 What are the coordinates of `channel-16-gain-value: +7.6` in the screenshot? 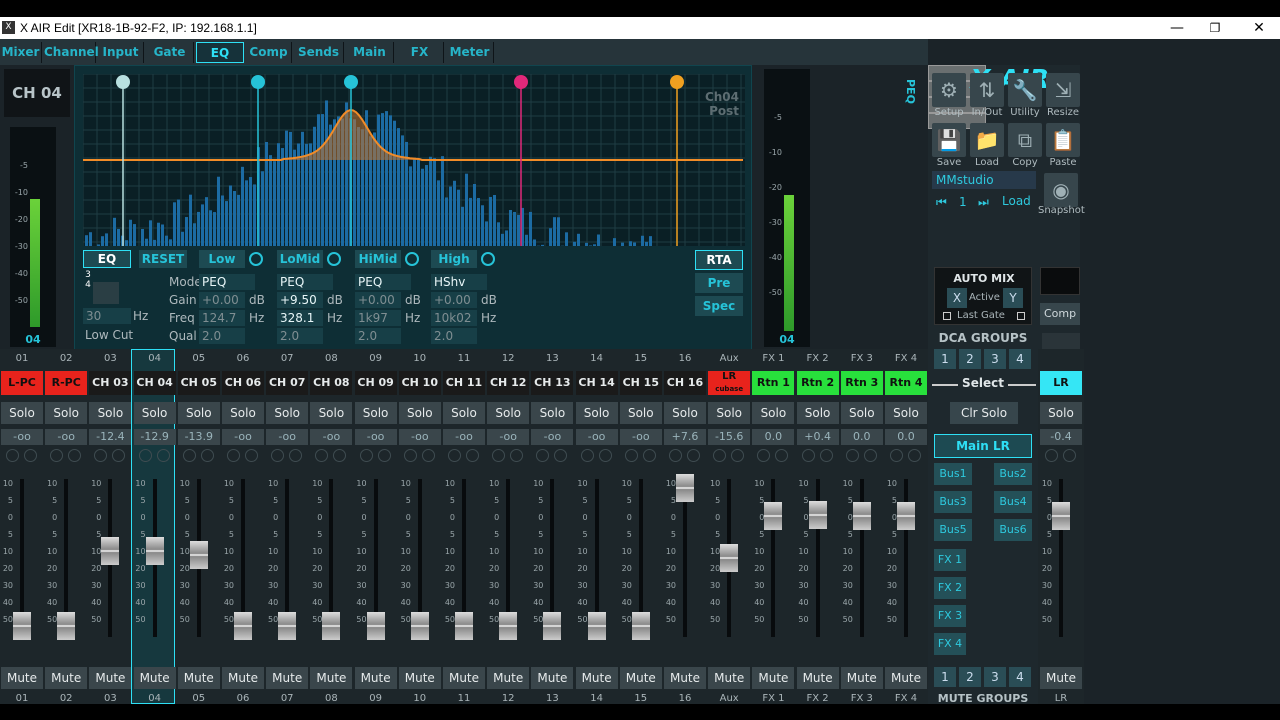 It's located at (685, 437).